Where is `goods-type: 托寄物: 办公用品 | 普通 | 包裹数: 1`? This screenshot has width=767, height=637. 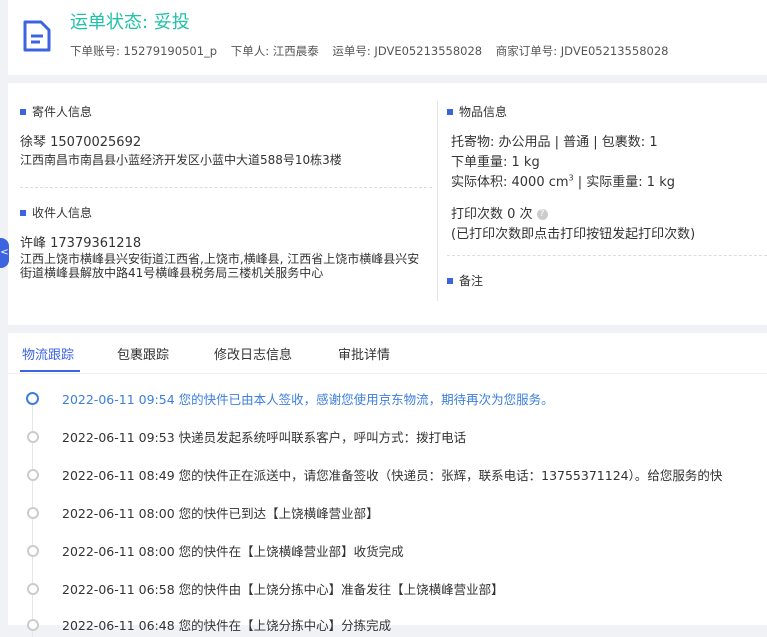
goods-type: 托寄物: 办公用品 | 普通 | 包裹数: 1 is located at coordinates (554, 142).